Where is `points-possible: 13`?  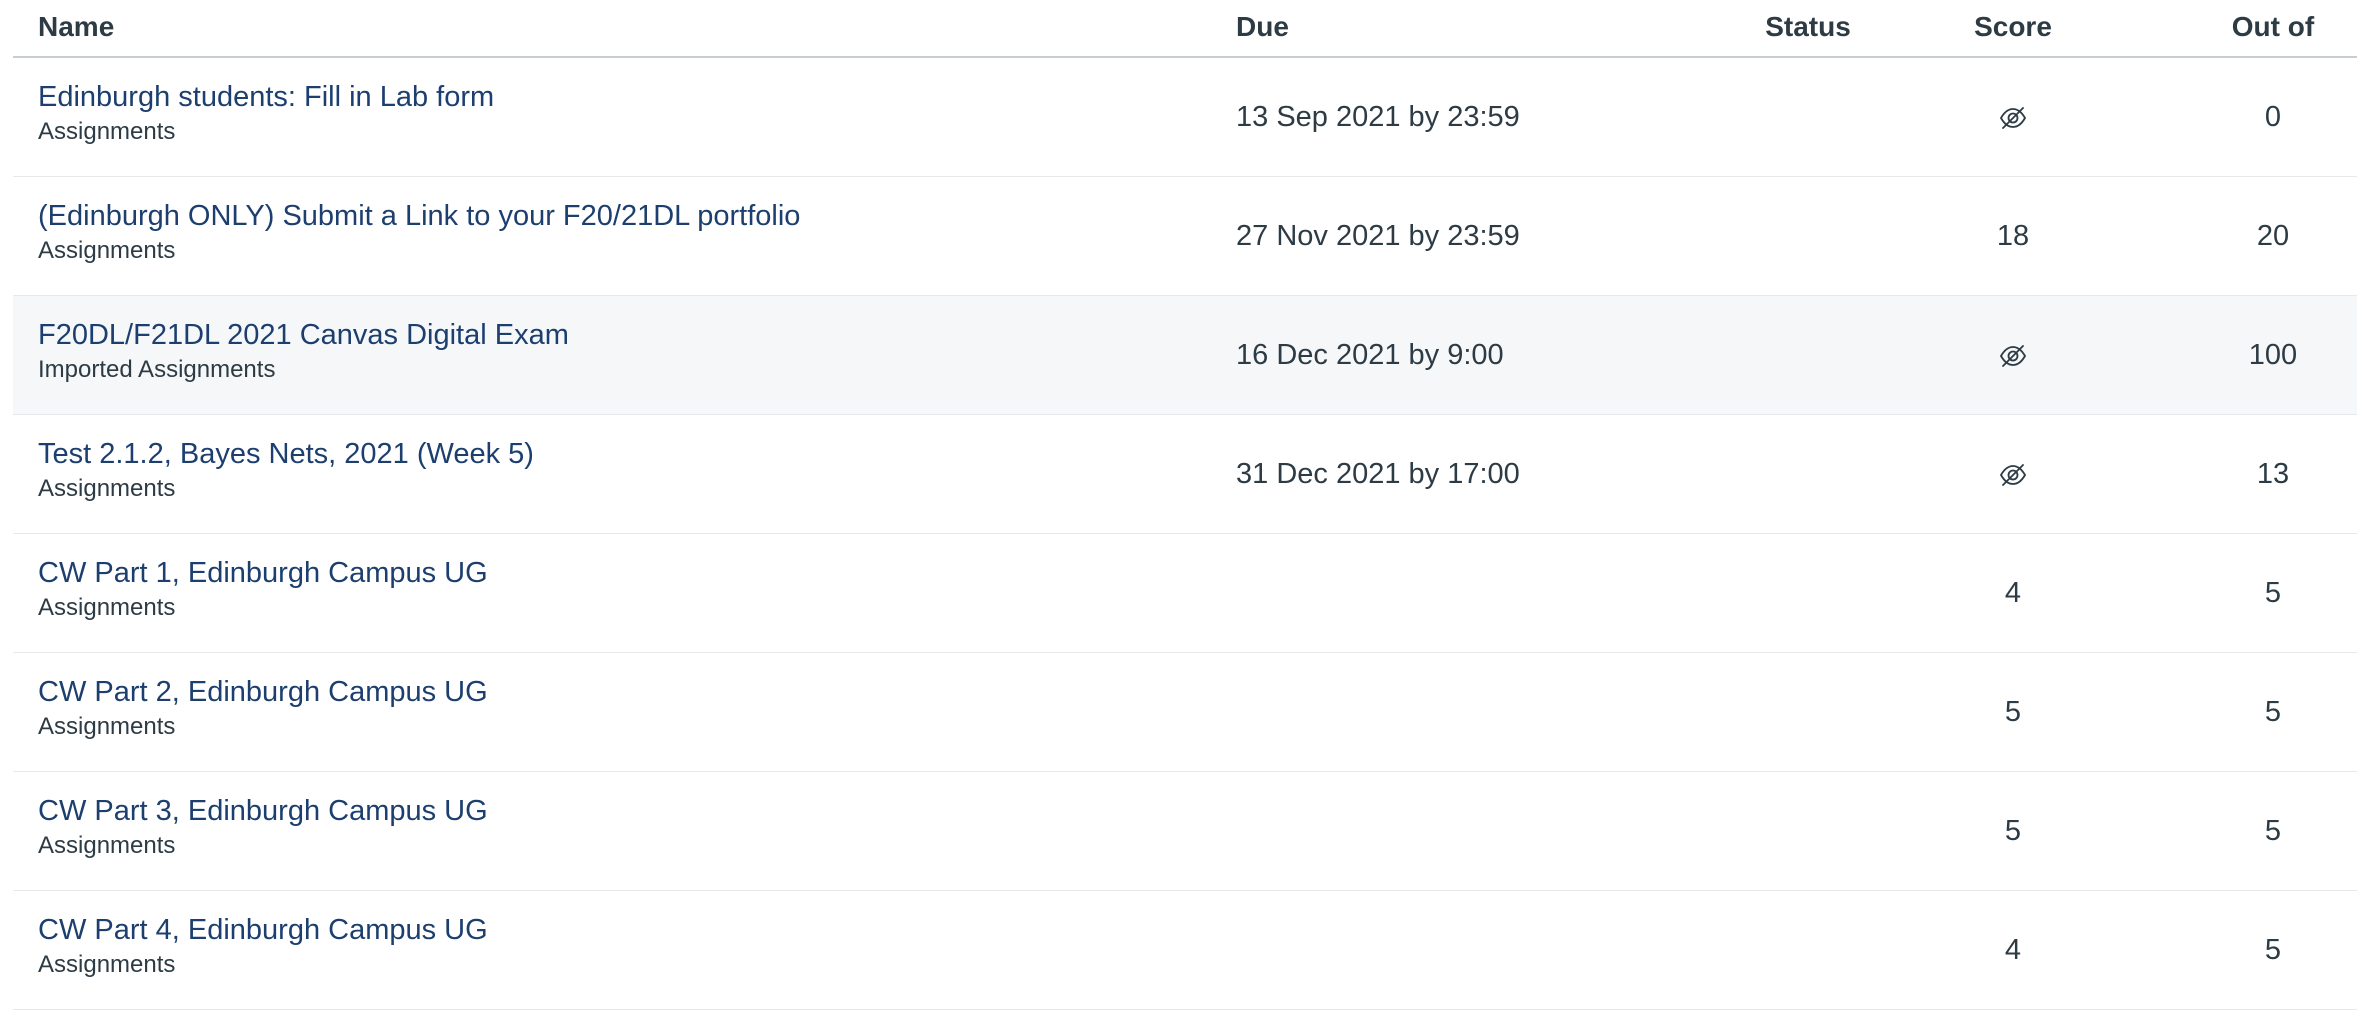 points-possible: 13 is located at coordinates (2273, 474).